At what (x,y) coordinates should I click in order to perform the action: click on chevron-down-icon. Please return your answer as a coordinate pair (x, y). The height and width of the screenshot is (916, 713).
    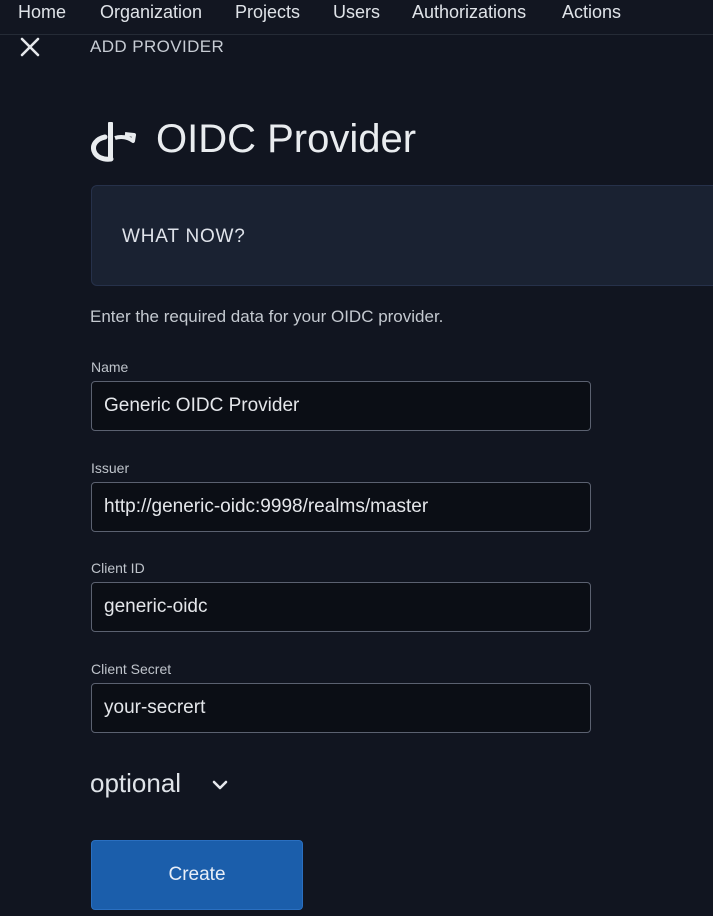
    Looking at the image, I should click on (220, 785).